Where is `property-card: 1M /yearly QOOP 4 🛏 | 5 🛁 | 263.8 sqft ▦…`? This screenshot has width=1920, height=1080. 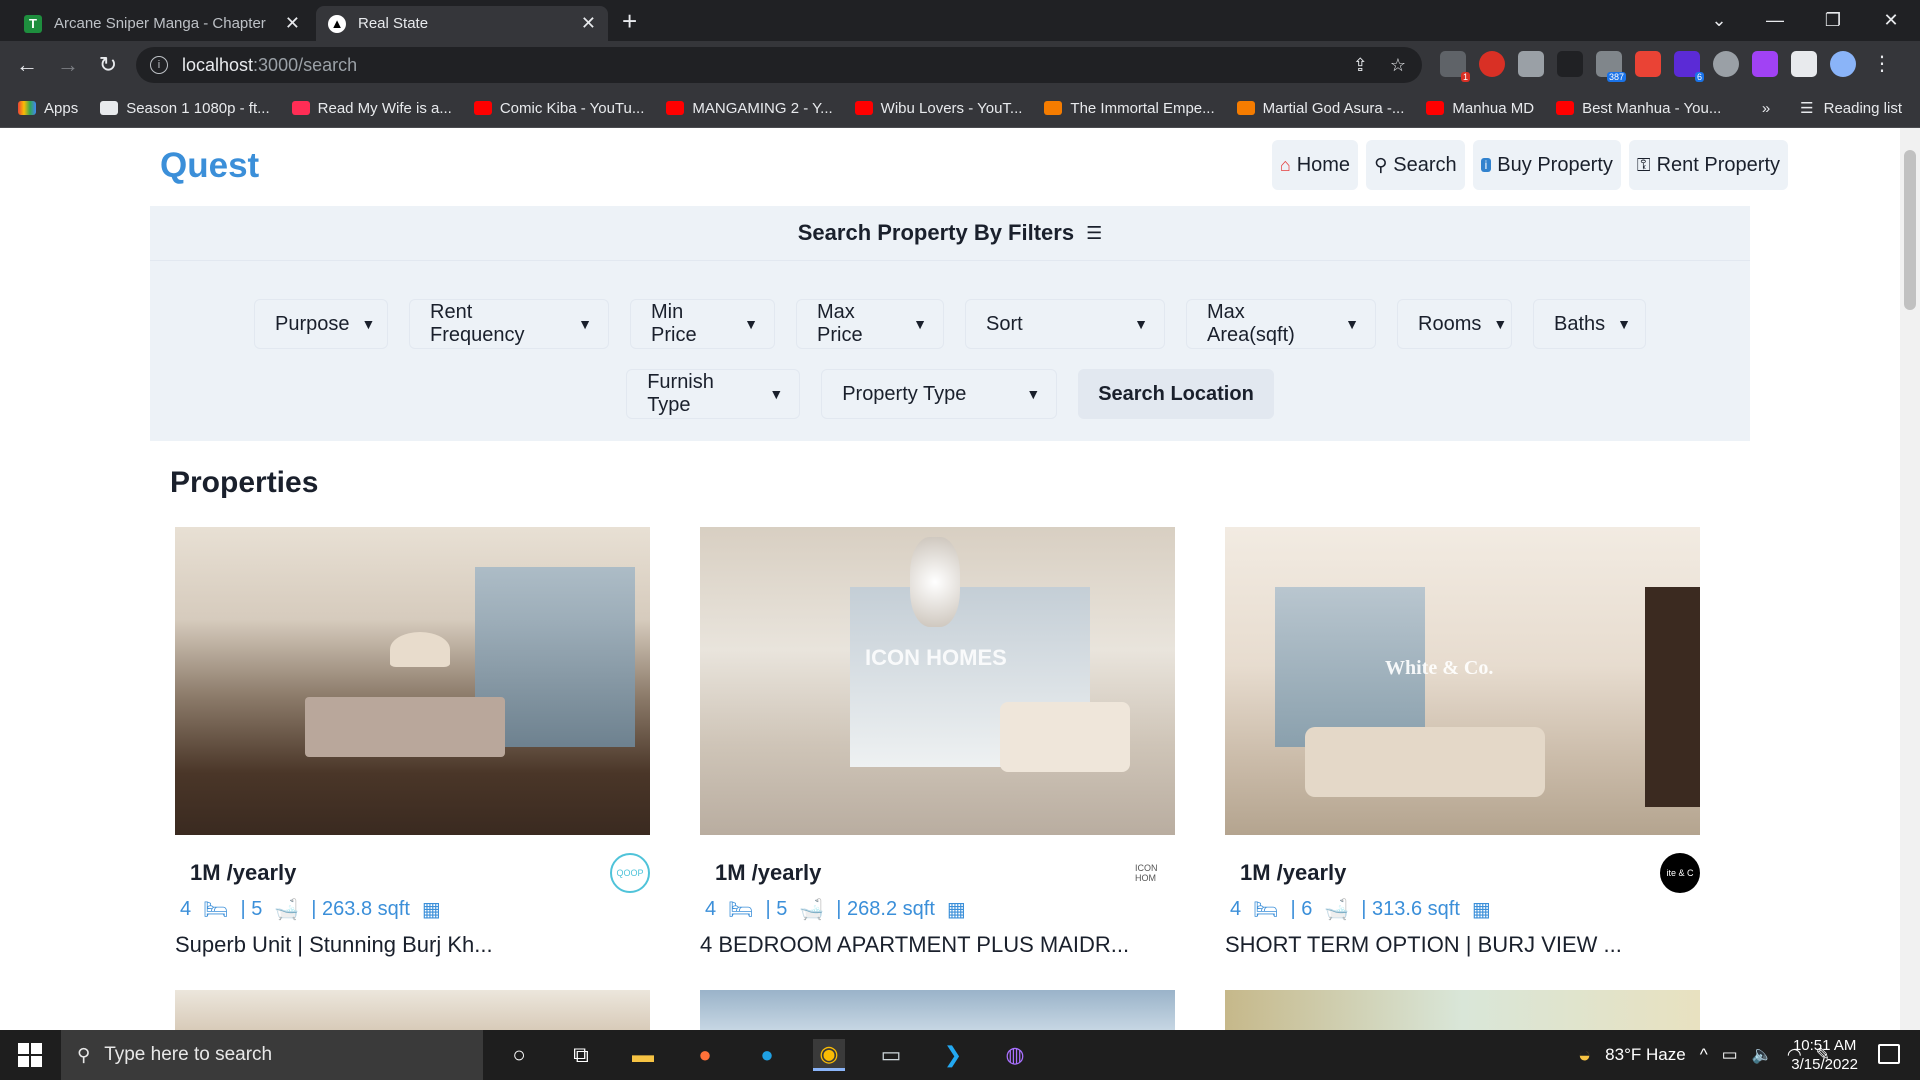
property-card: 1M /yearly QOOP 4 🛏 | 5 🛁 | 263.8 sqft ▦… is located at coordinates (412, 742).